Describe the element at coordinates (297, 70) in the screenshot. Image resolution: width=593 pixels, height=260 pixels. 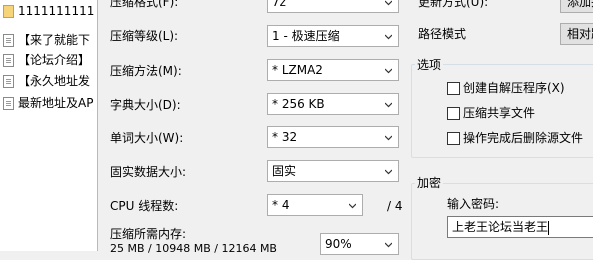
I see `method-value: * LZMA2` at that location.